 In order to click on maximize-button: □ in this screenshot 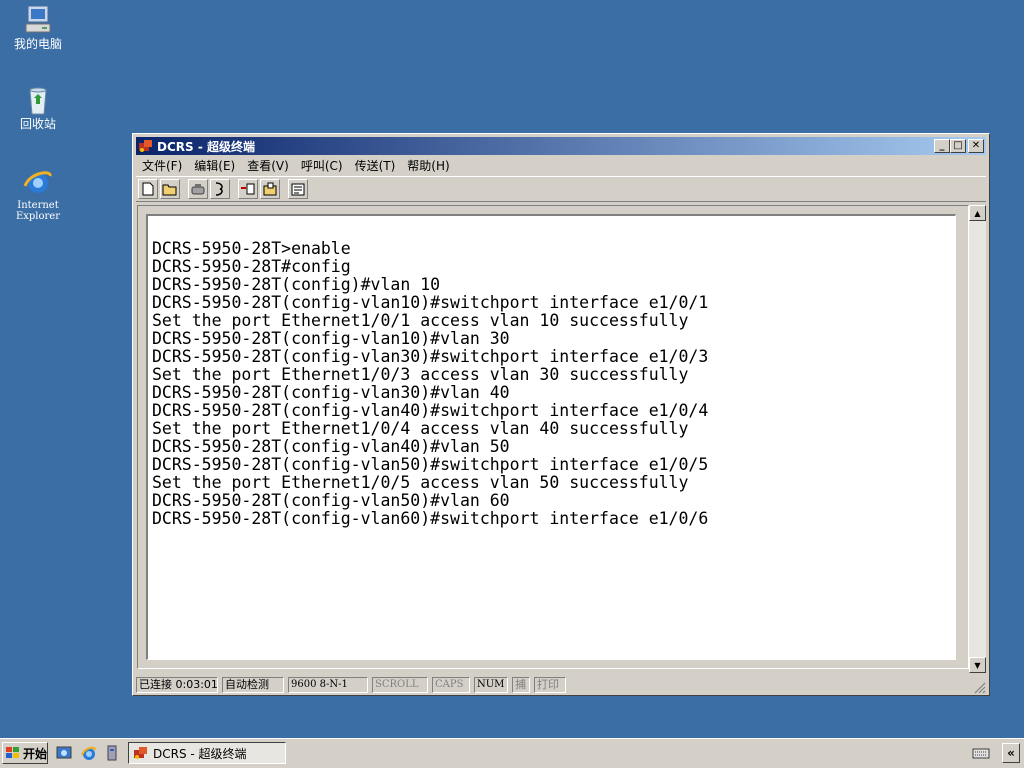, I will do `click(958, 146)`.